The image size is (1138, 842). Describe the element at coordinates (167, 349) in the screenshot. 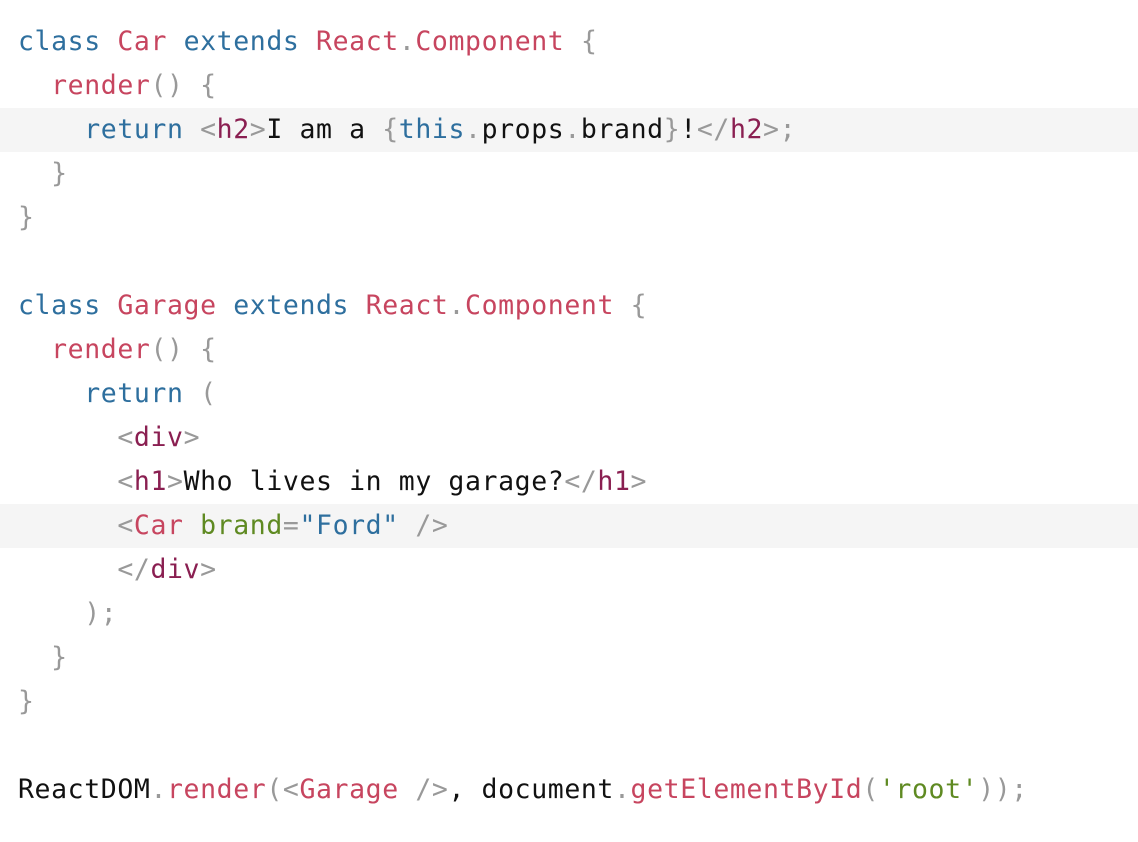

I see `code-token: ()` at that location.